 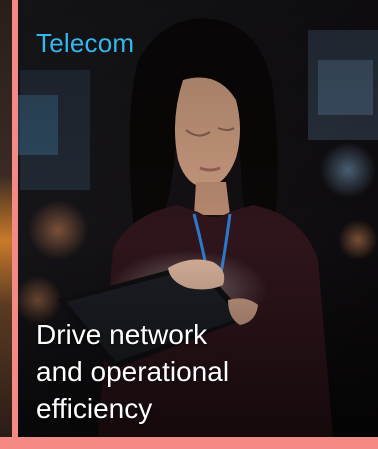 What do you see at coordinates (122, 334) in the screenshot?
I see `card-headline-line: Drive network` at bounding box center [122, 334].